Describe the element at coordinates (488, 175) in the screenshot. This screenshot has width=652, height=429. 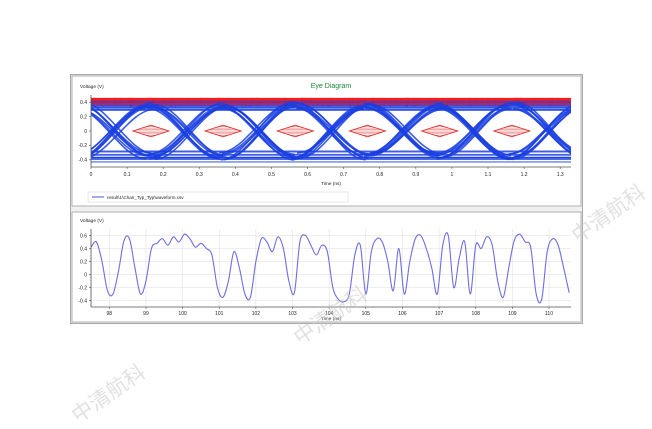
I see `top-x-tick-label: 1.1` at that location.